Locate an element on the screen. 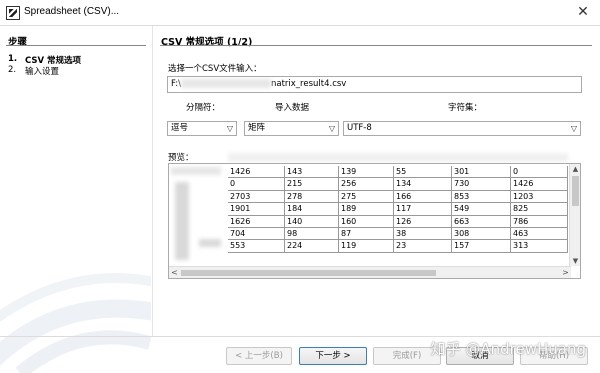  table-cell: 98 is located at coordinates (312, 234).